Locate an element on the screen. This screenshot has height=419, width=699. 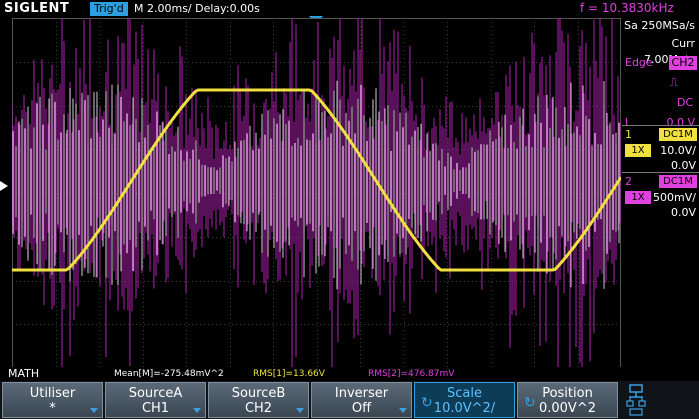
brand-logo: SIGLENT is located at coordinates (37, 8).